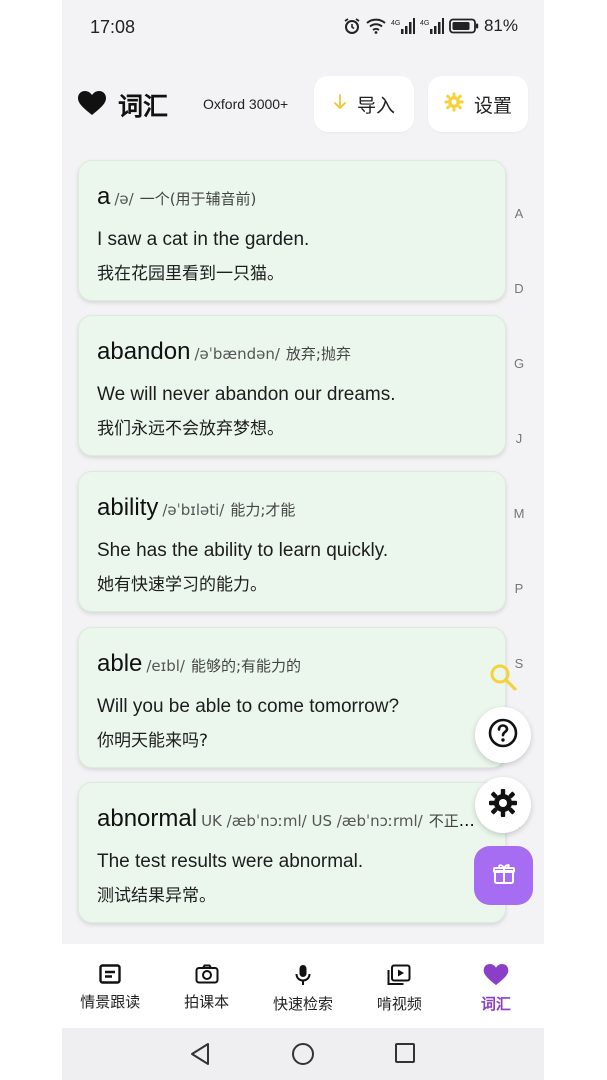  What do you see at coordinates (318, 354) in the screenshot?
I see `word-meaning: 放弃;抛弃` at bounding box center [318, 354].